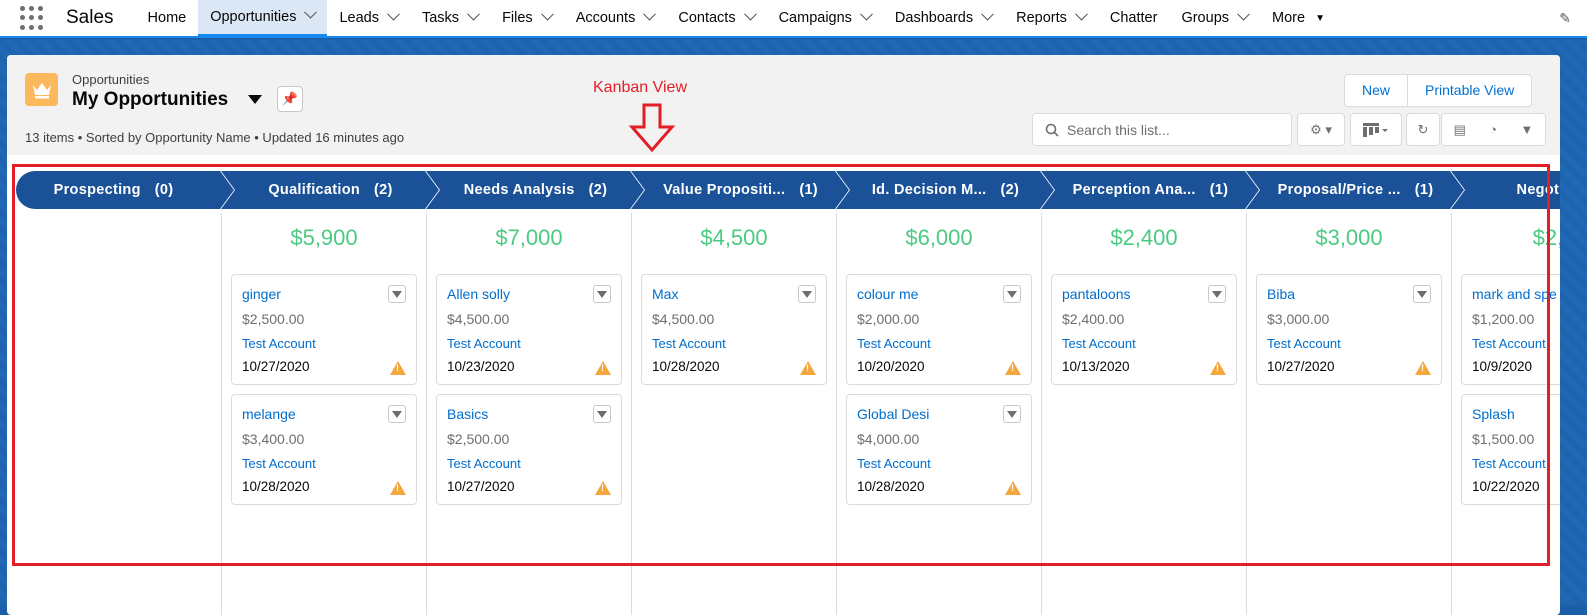  What do you see at coordinates (269, 414) in the screenshot?
I see `opportunity-name-link: melange` at bounding box center [269, 414].